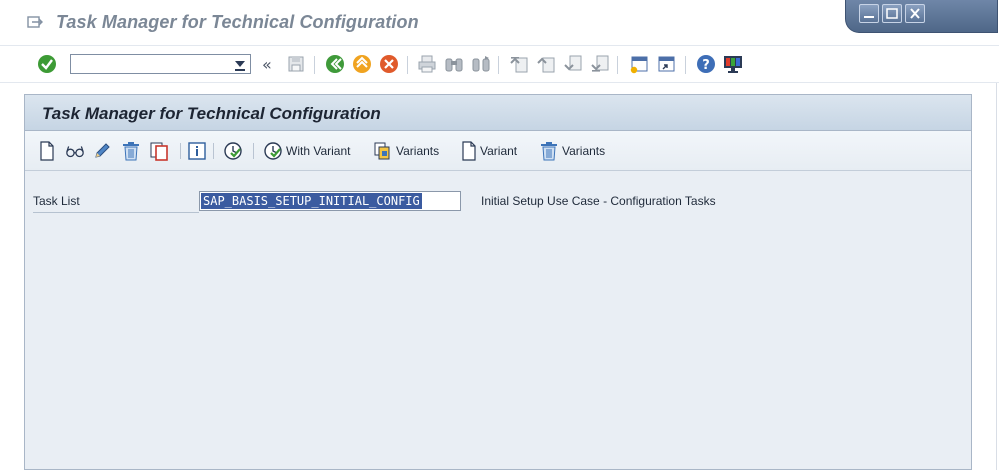  Describe the element at coordinates (666, 64) in the screenshot. I see `shortcut-icon` at that location.